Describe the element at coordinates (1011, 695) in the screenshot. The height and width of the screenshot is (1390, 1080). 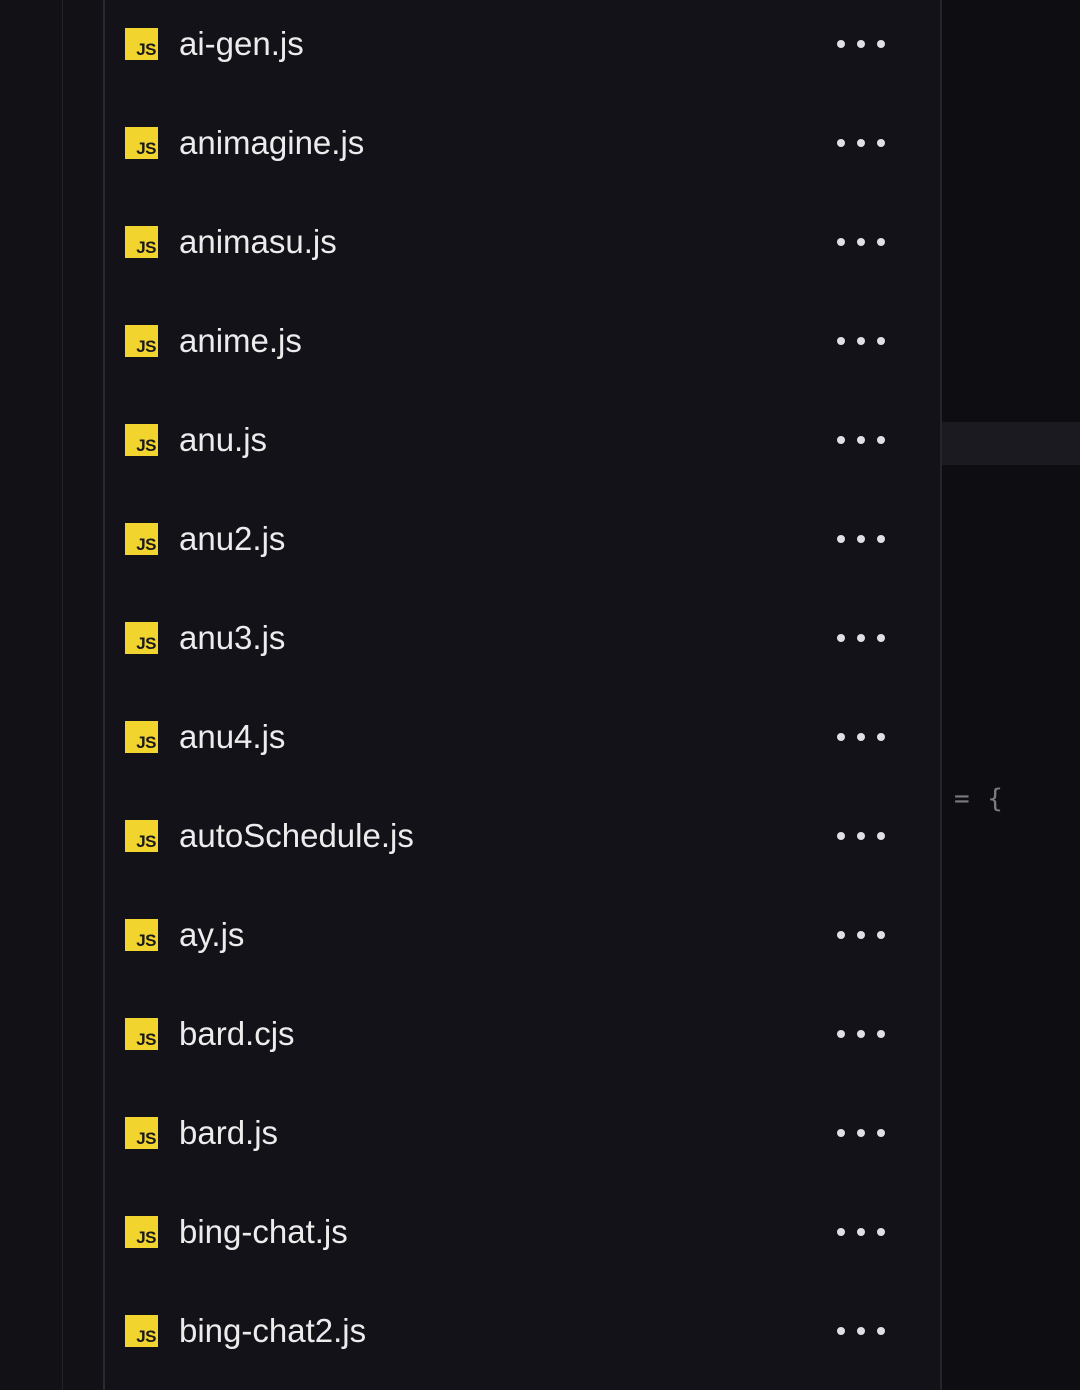
I see `code-editor: = {` at that location.